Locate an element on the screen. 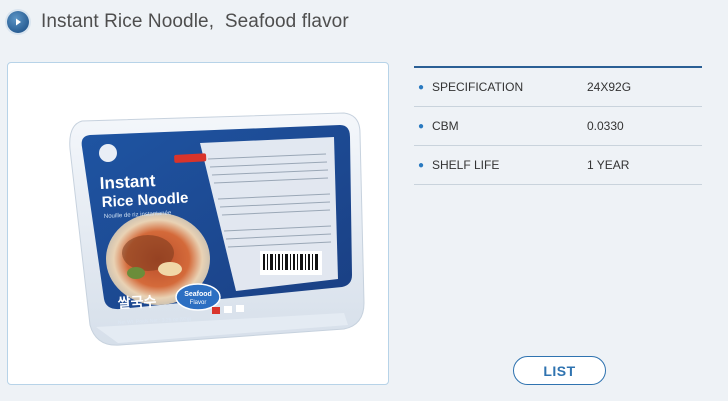  play-arrow-icon is located at coordinates (18, 22).